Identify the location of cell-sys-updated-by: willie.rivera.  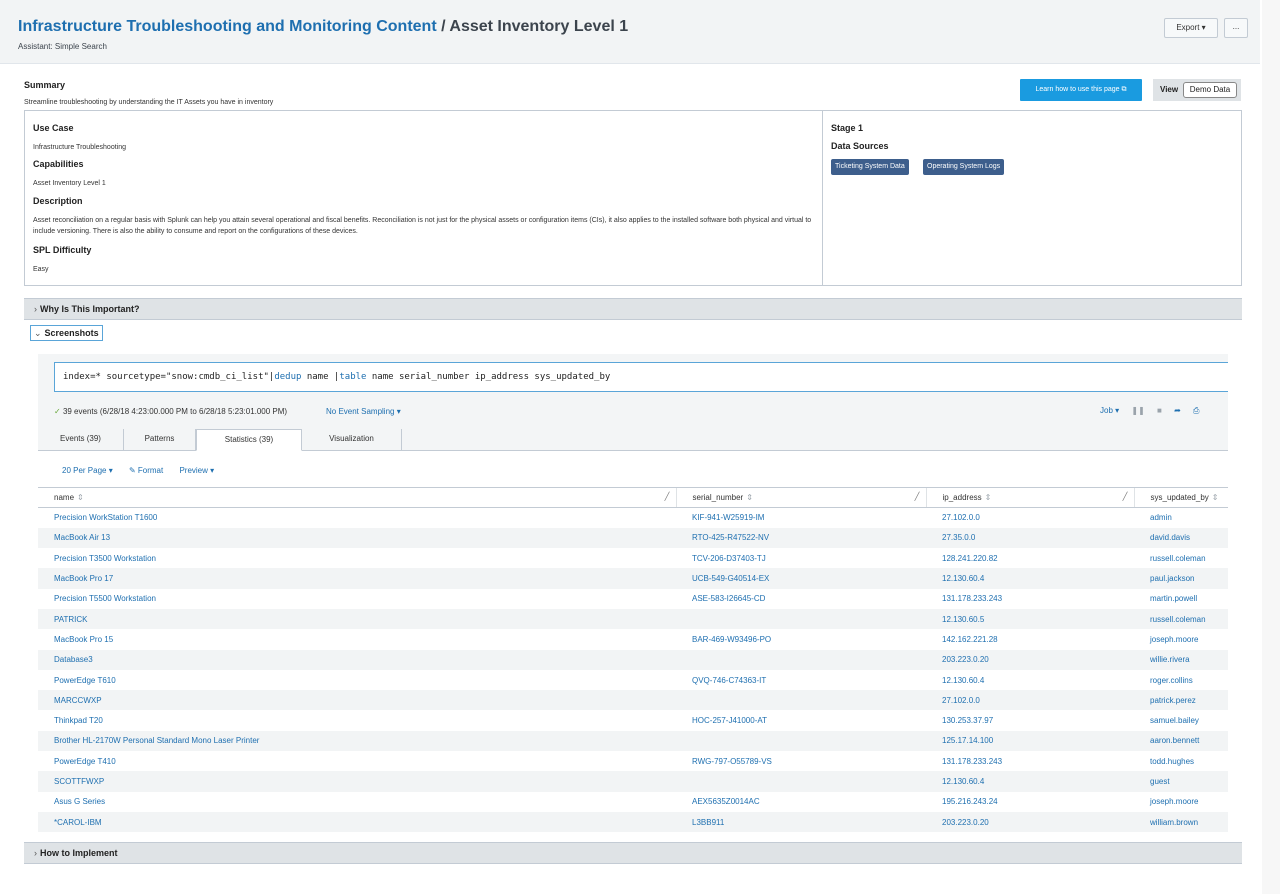
(1181, 659).